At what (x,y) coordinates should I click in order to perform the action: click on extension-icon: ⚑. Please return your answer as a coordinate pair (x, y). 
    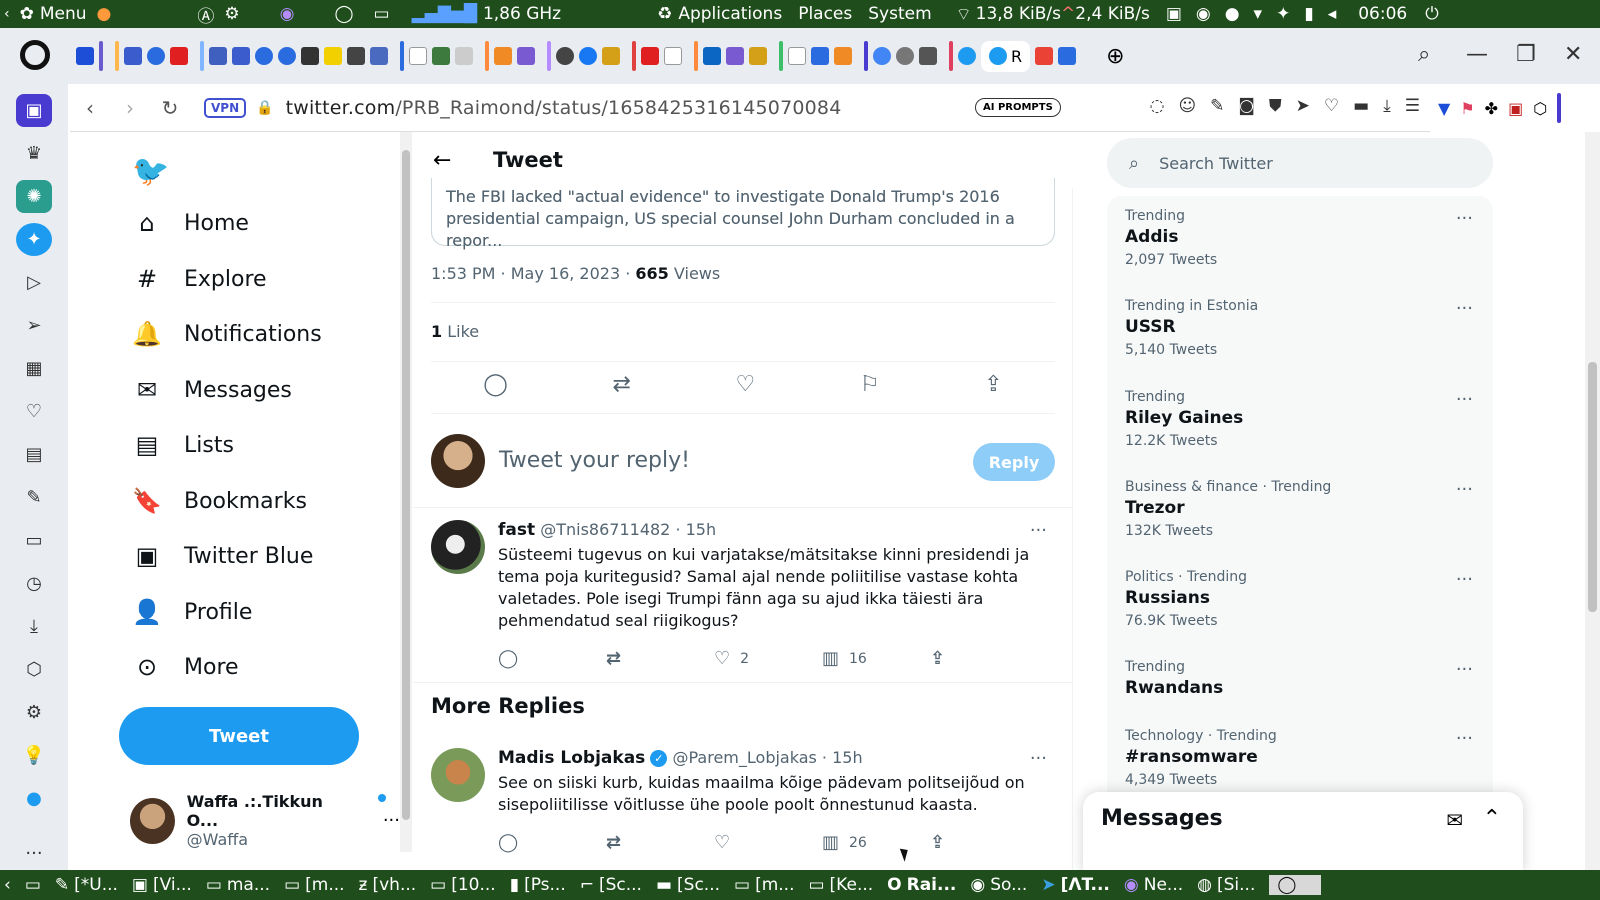
    Looking at the image, I should click on (1467, 108).